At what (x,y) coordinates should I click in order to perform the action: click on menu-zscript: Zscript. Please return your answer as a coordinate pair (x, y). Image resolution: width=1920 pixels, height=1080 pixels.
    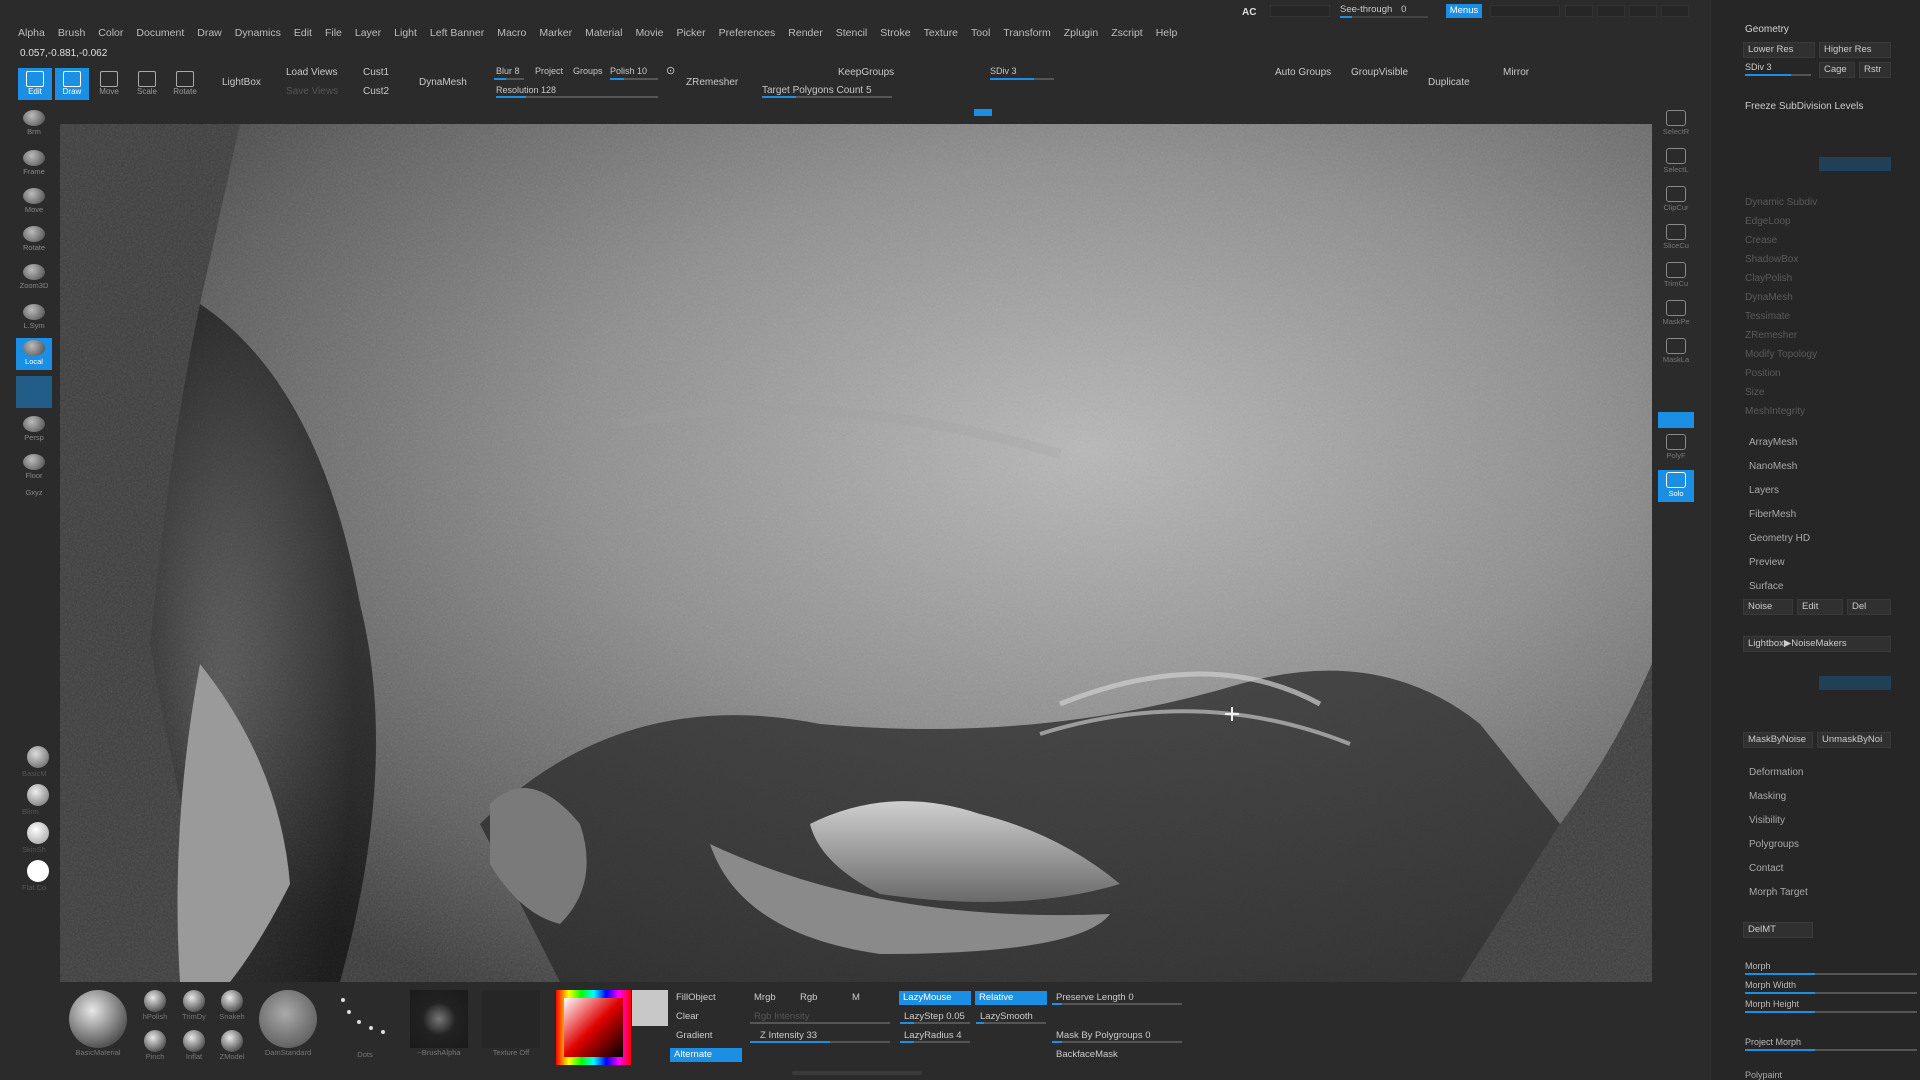
    Looking at the image, I should click on (1127, 33).